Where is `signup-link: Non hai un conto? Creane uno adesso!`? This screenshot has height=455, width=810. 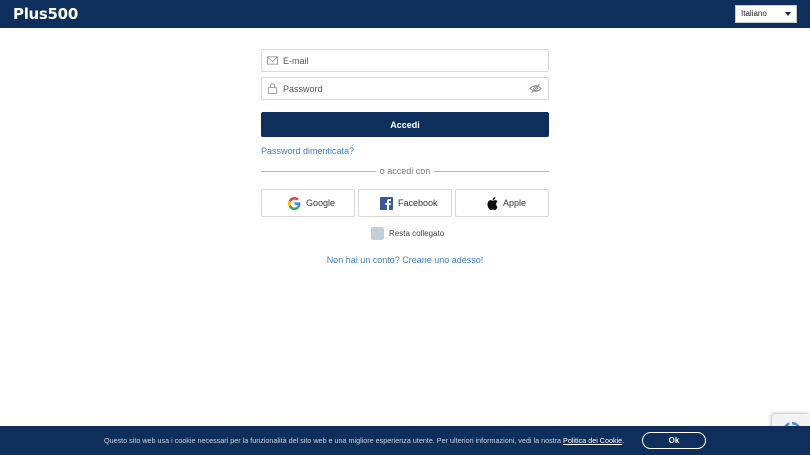 signup-link: Non hai un conto? Creane uno adesso! is located at coordinates (405, 260).